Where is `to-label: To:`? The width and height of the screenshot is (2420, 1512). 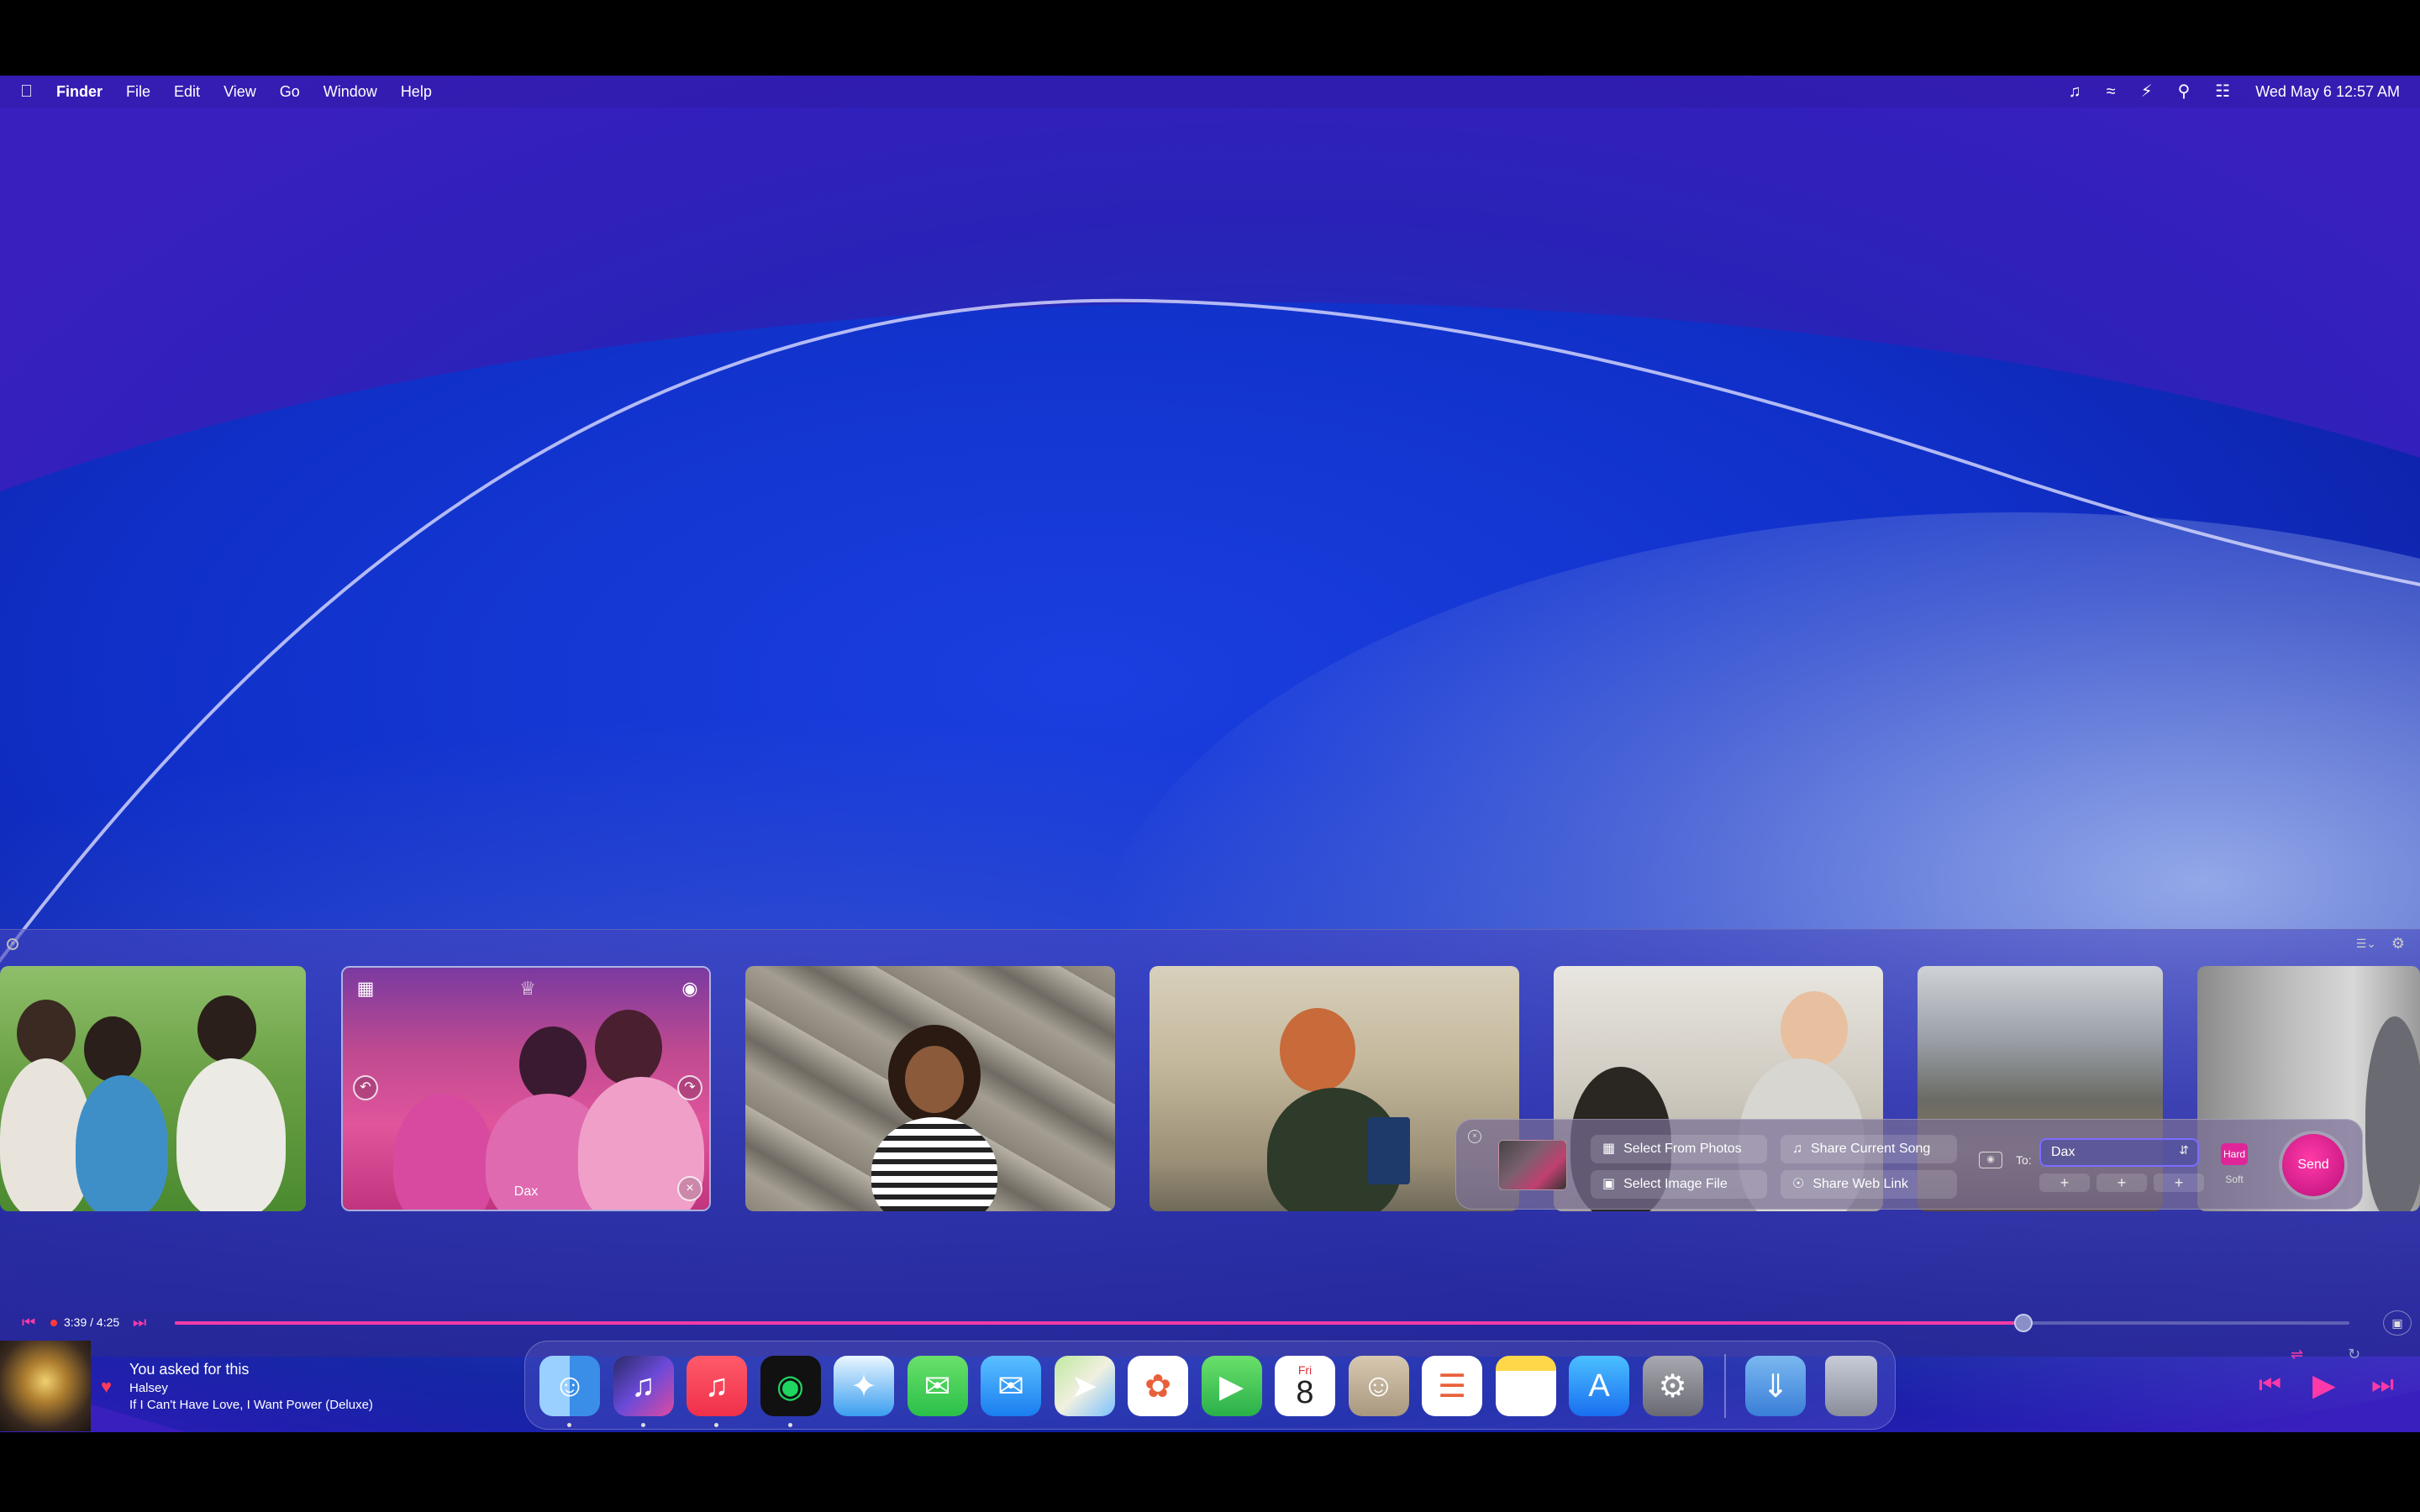 to-label: To: is located at coordinates (2024, 1160).